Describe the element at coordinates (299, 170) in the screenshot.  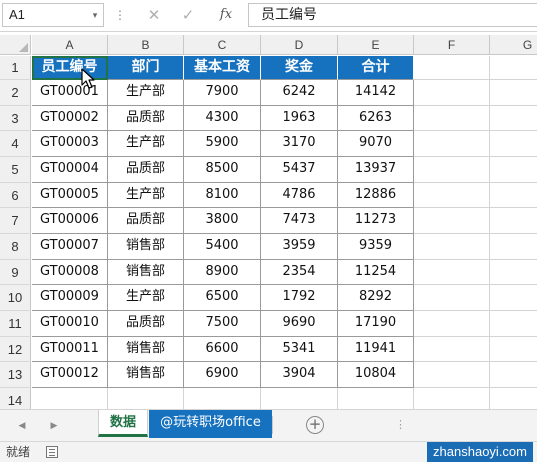
I see `table-cell: 5437` at that location.